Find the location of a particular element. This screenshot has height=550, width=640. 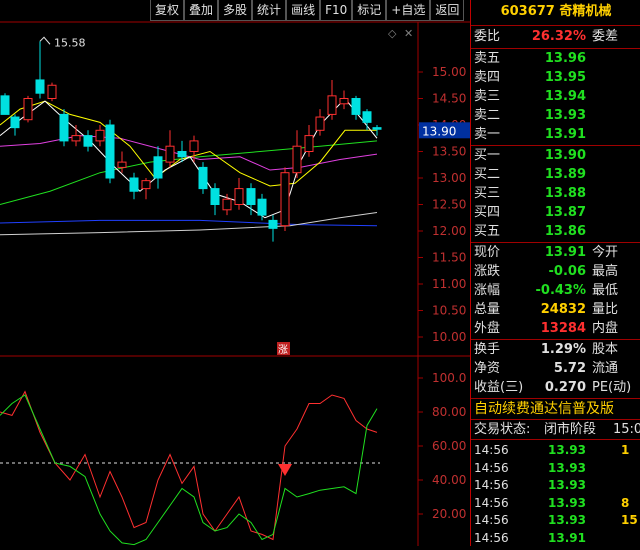

stat-row-1-label2: 最高 is located at coordinates (605, 271).